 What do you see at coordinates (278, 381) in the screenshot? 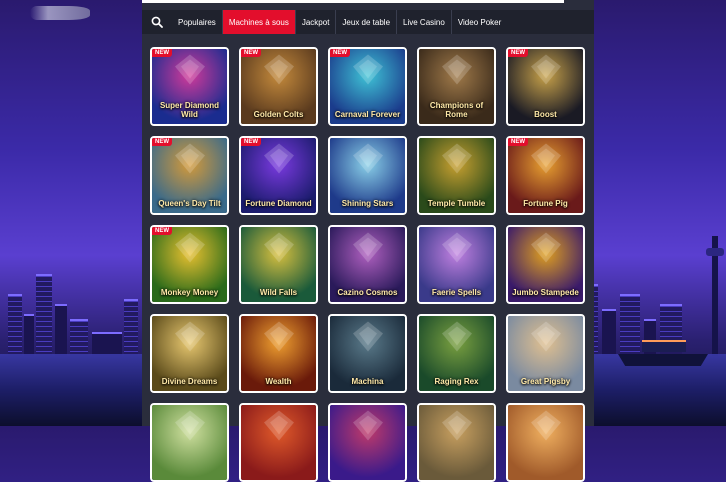
I see `game-title: Wealth` at bounding box center [278, 381].